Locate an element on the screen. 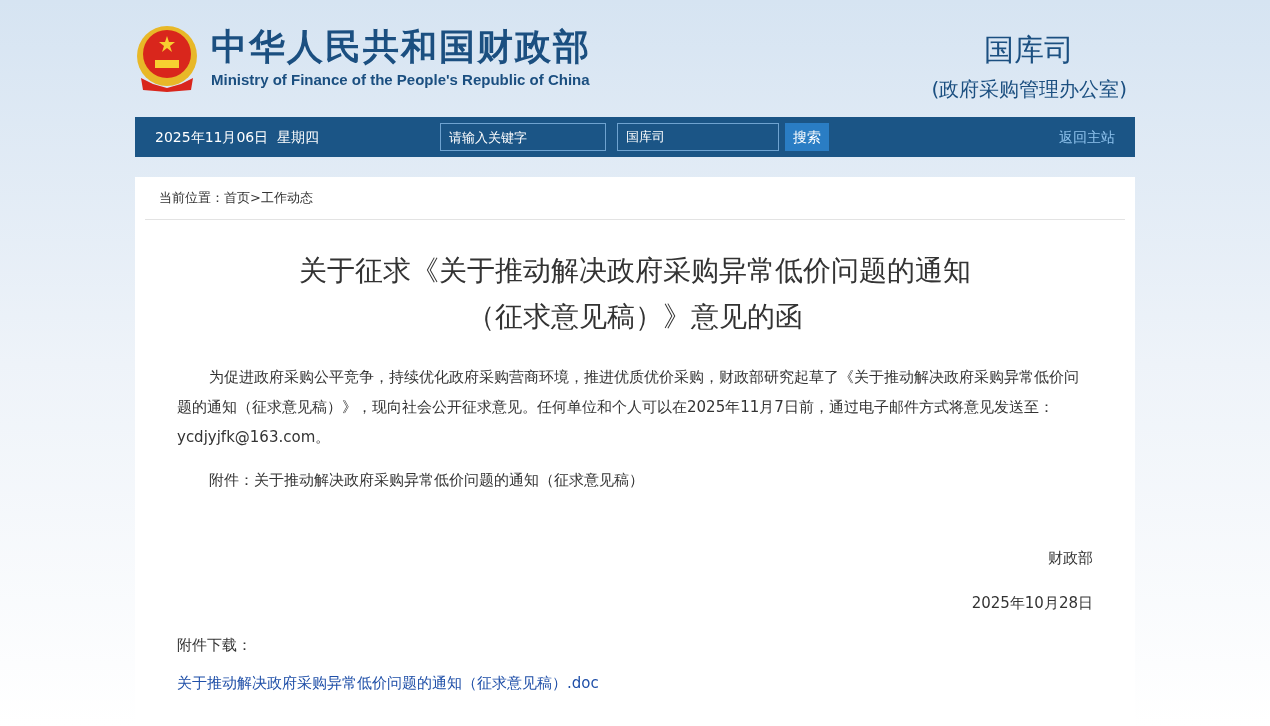 The image size is (1270, 726). date-text: 2025年11月06日 星期四 is located at coordinates (238, 137).